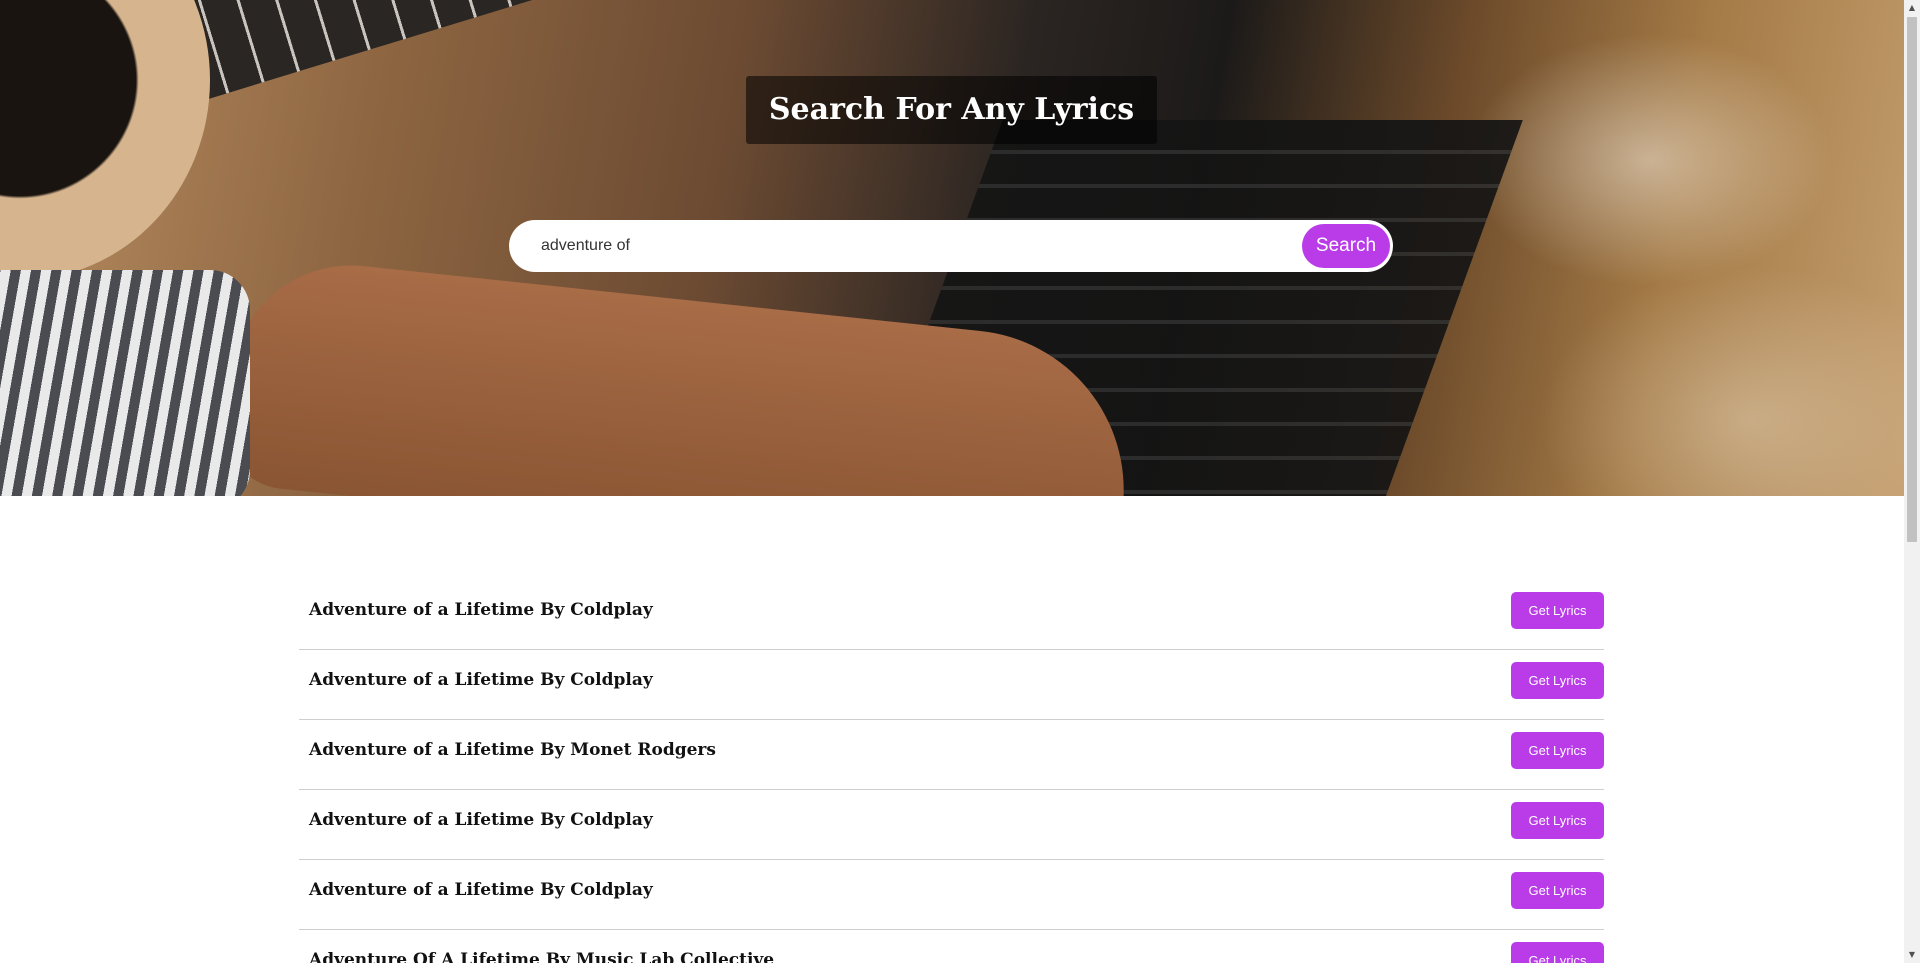  Describe the element at coordinates (125, 383) in the screenshot. I see `hero-image-sleeve` at that location.